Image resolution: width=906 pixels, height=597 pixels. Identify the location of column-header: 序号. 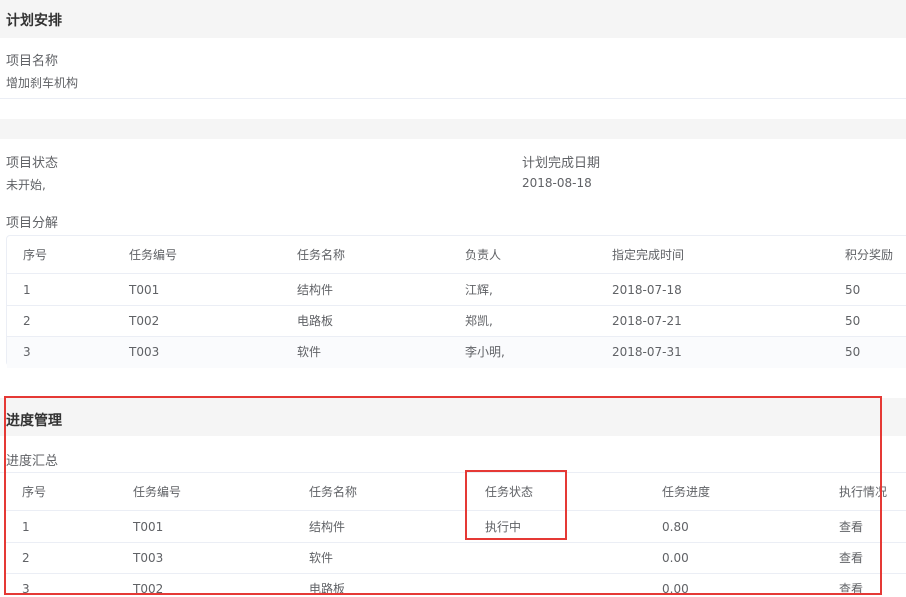
(35, 255).